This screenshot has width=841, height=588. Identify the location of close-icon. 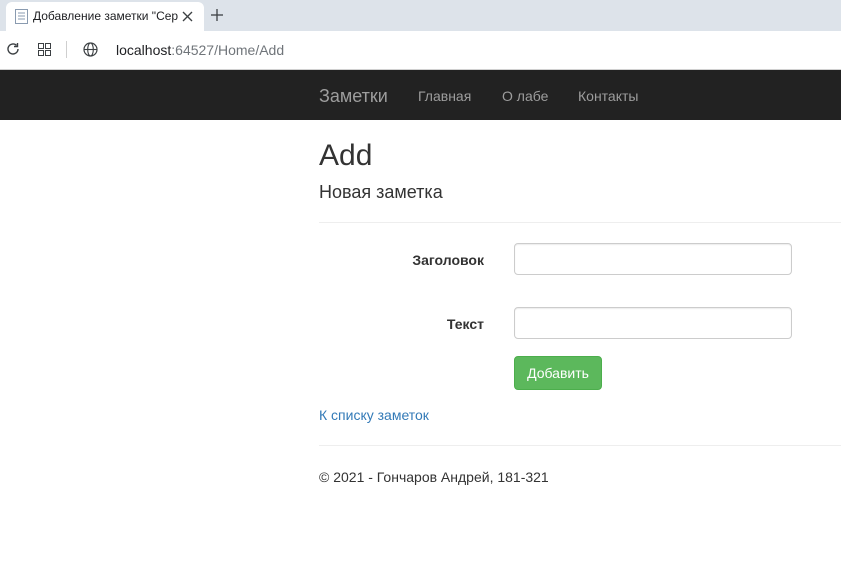
(187, 16).